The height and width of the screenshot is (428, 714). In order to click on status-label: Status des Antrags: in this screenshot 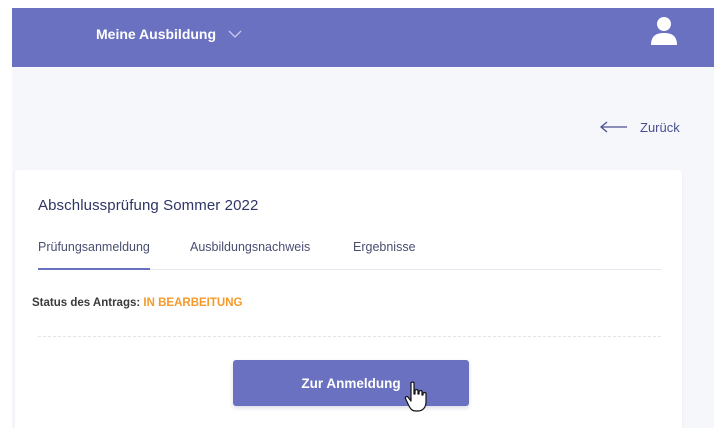, I will do `click(86, 303)`.